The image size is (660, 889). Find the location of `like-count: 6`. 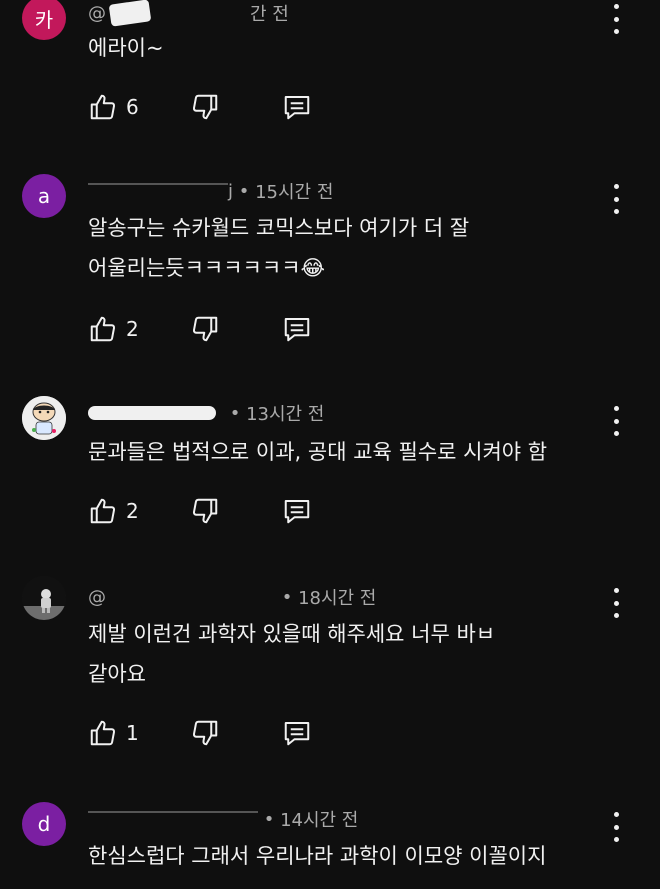

like-count: 6 is located at coordinates (132, 107).